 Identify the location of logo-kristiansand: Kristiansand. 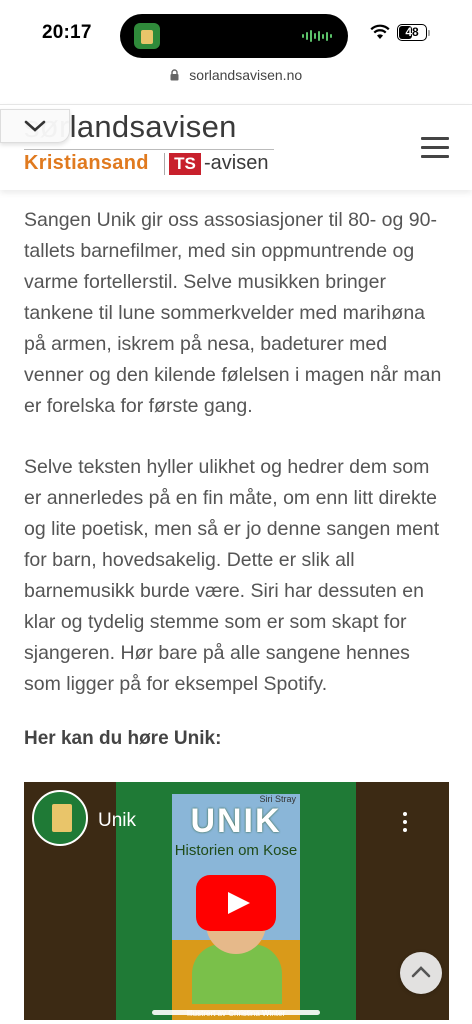
(86, 163).